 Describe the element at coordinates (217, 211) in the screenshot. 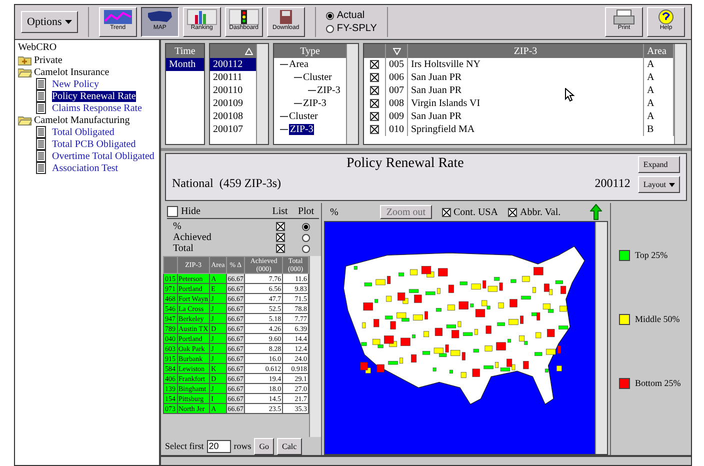

I see `hide-checkbox: Hide` at that location.